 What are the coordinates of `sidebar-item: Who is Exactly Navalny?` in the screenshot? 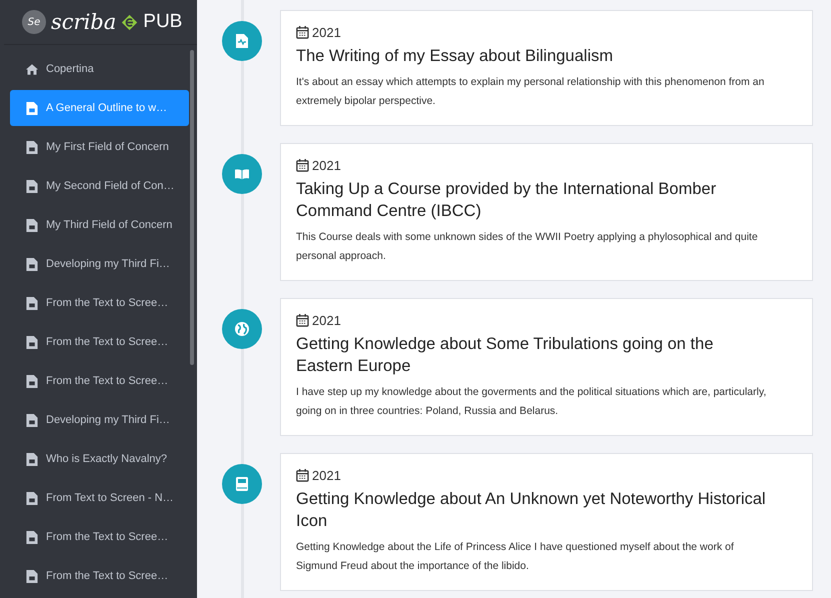 It's located at (99, 459).